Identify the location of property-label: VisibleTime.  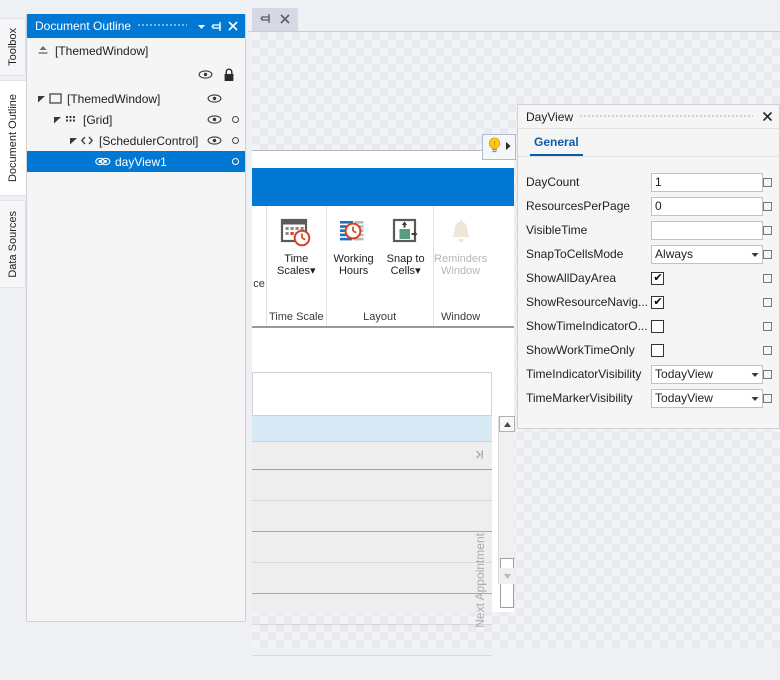
(557, 230).